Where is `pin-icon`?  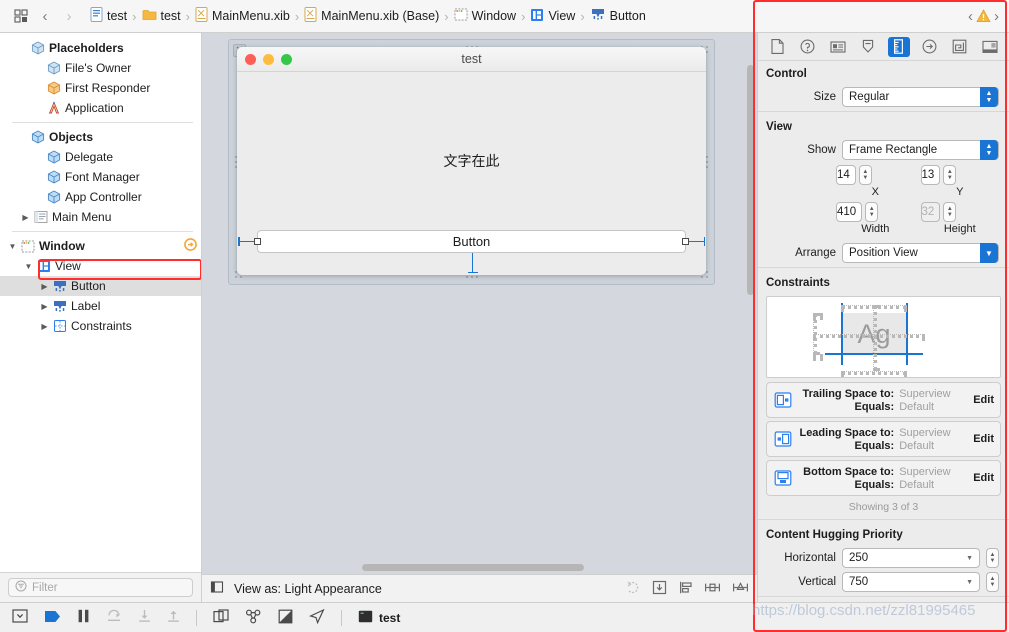
pin-icon is located at coordinates (712, 589).